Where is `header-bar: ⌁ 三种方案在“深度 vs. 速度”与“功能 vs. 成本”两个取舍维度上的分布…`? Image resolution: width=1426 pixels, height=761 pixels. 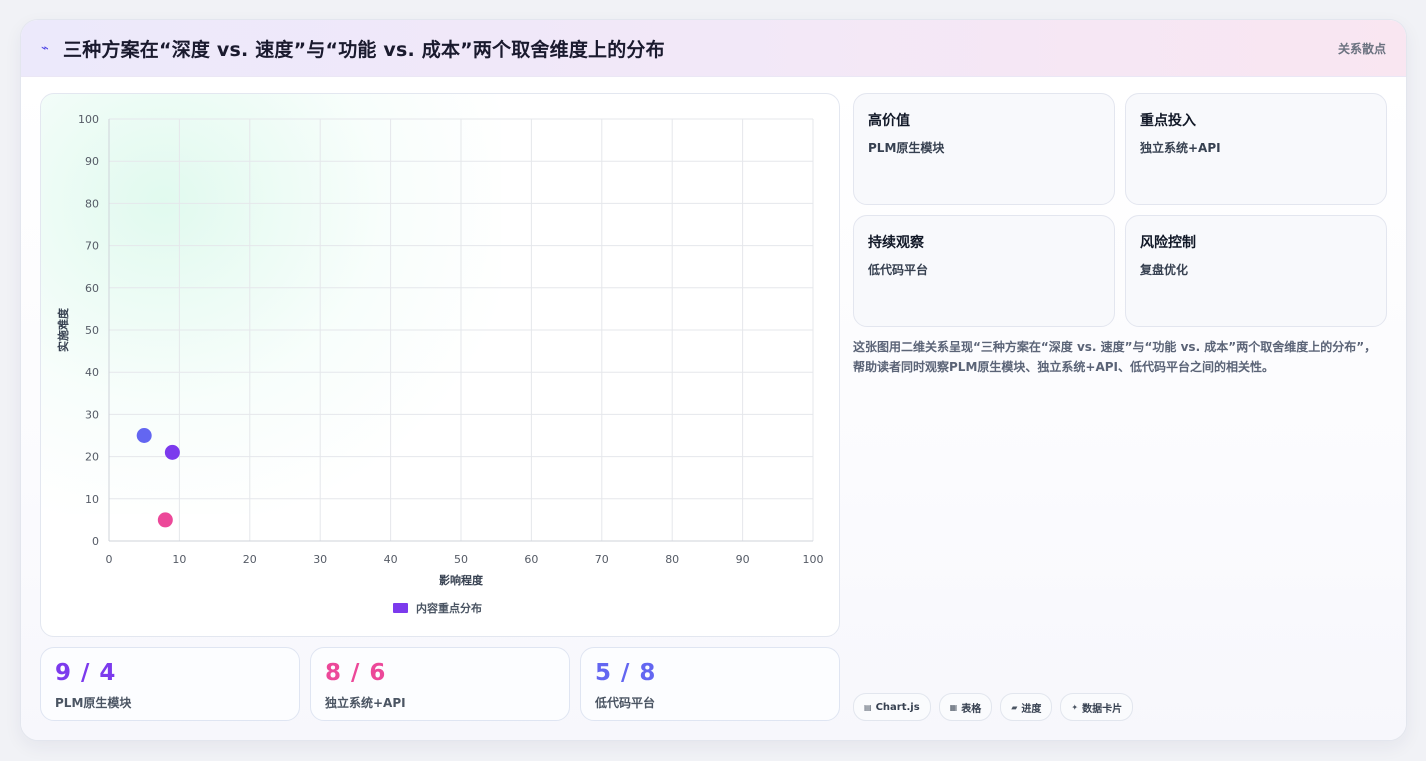 header-bar: ⌁ 三种方案在“深度 vs. 速度”与“功能 vs. 成本”两个取舍维度上的分布… is located at coordinates (713, 48).